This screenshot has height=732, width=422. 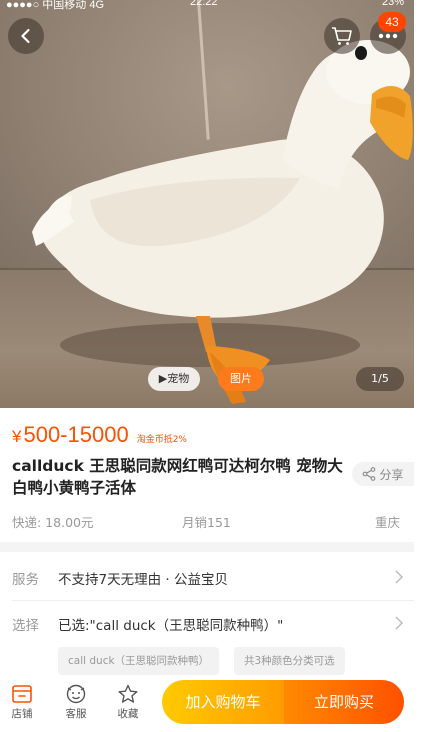 I want to click on select-variant-row: 选择 已选:"call duck（王思聪同款种鸭）", so click(x=208, y=625).